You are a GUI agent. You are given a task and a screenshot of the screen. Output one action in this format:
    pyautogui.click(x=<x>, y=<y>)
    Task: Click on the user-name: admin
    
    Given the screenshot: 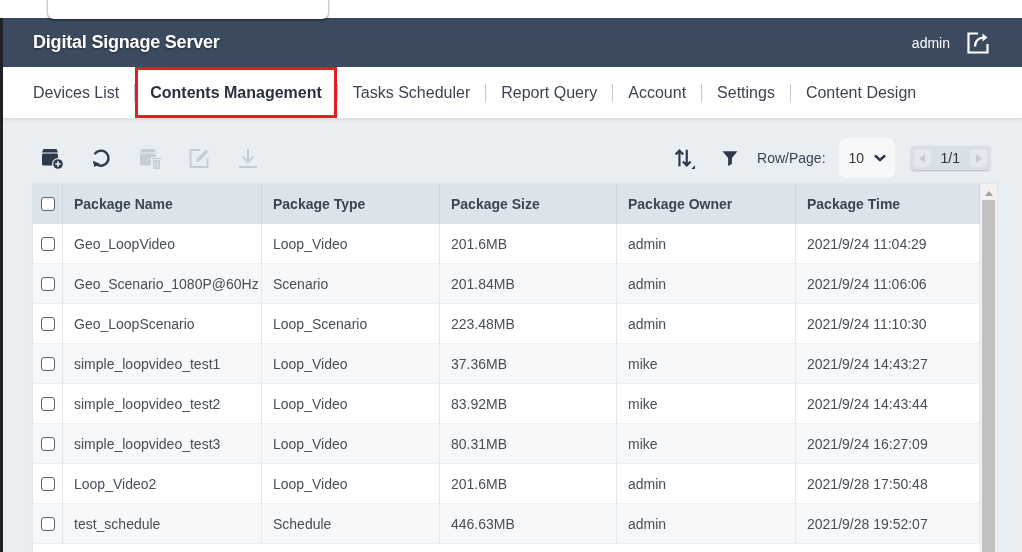 What is the action you would take?
    pyautogui.click(x=930, y=42)
    